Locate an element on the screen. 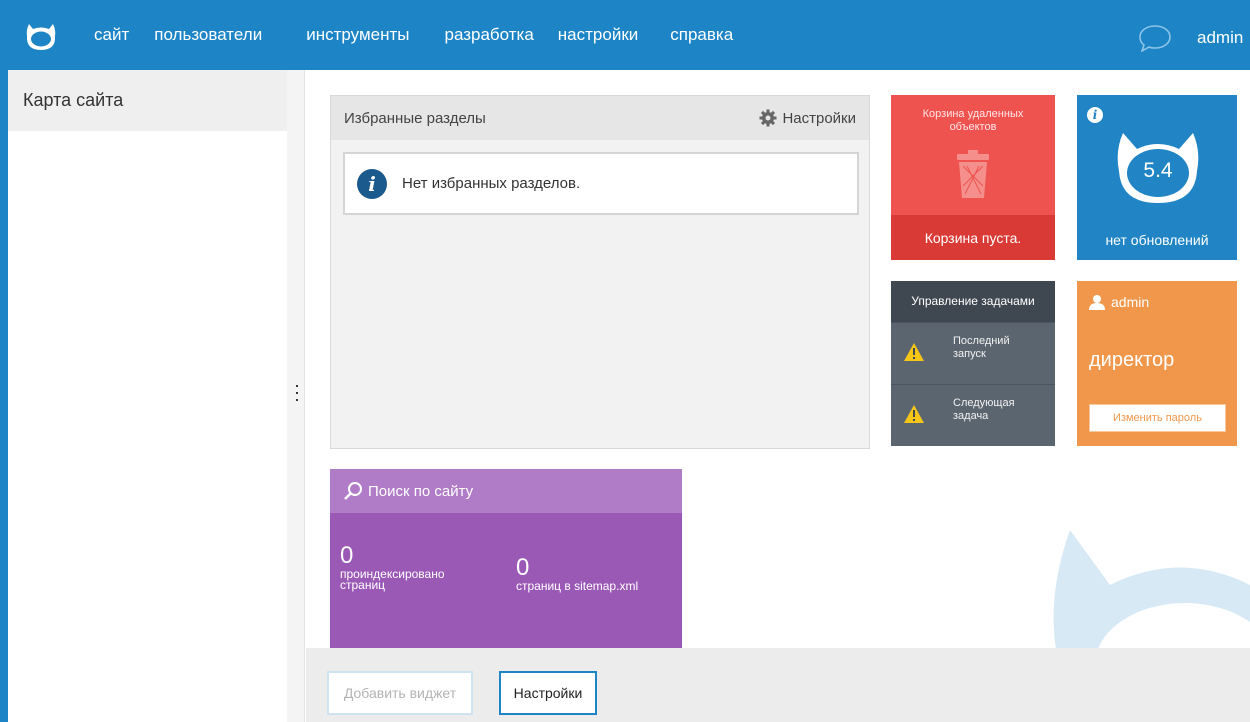 This screenshot has width=1250, height=722. trash-title: Корзина удаленных объектов is located at coordinates (973, 114).